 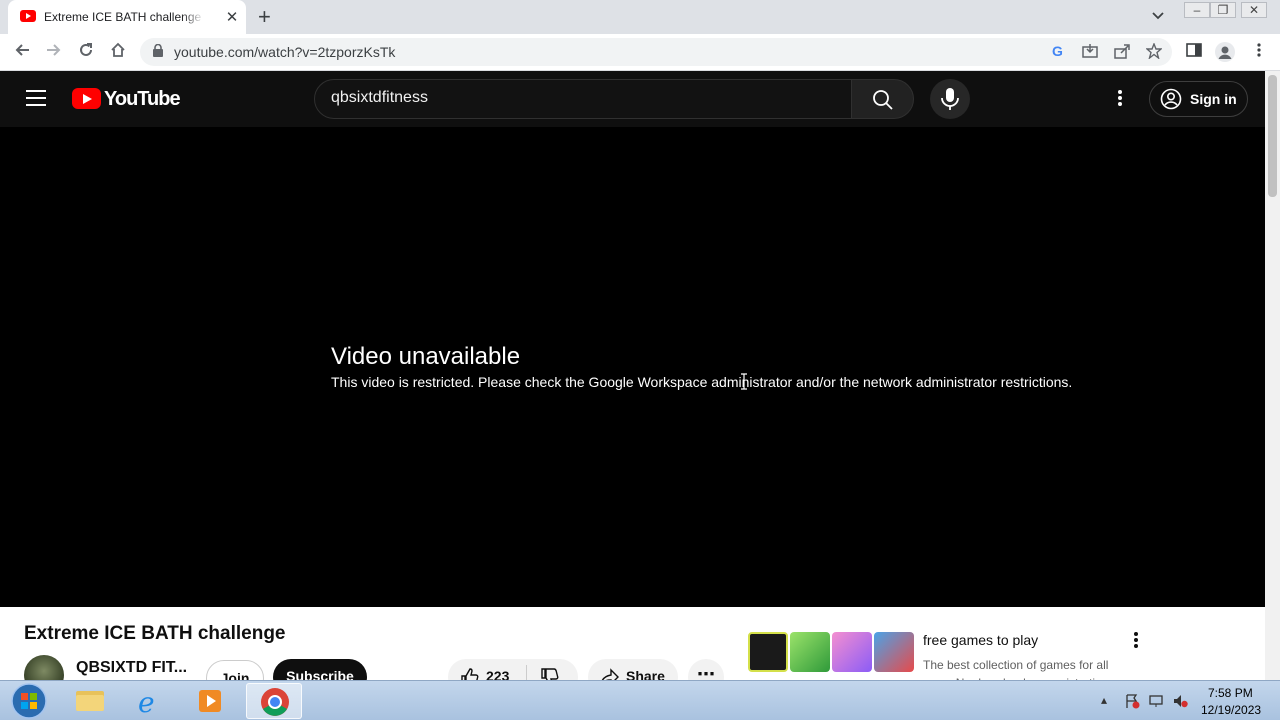 What do you see at coordinates (550, 673) in the screenshot?
I see `dislike-icon` at bounding box center [550, 673].